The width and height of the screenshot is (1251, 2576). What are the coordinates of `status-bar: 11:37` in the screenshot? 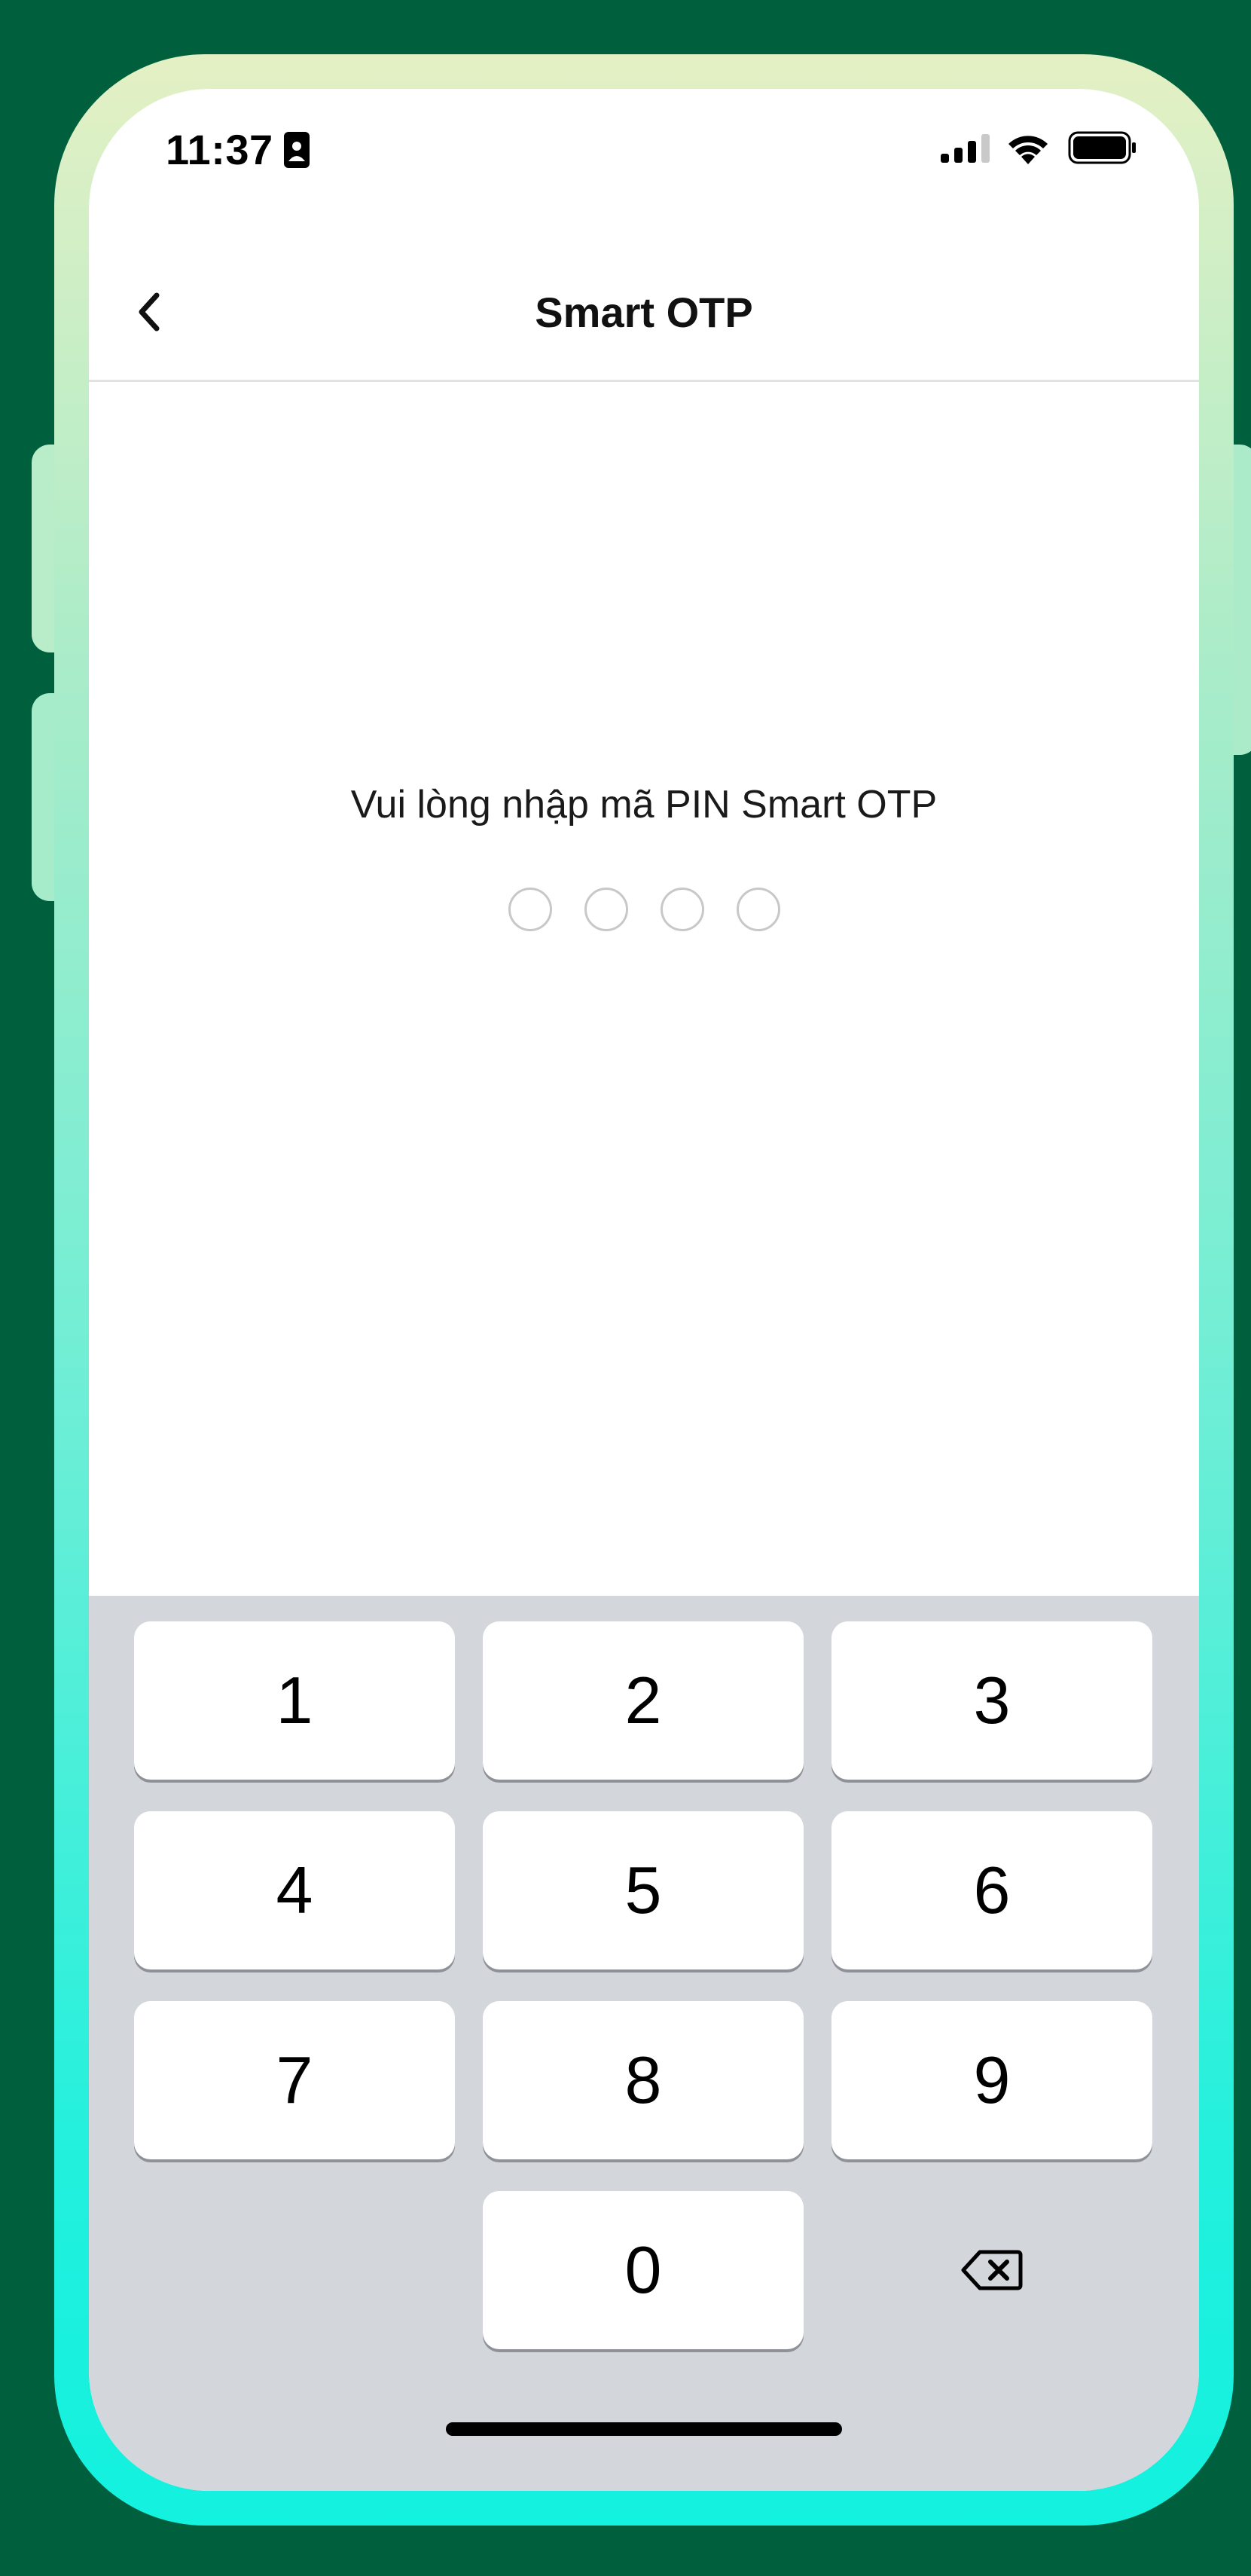 It's located at (644, 164).